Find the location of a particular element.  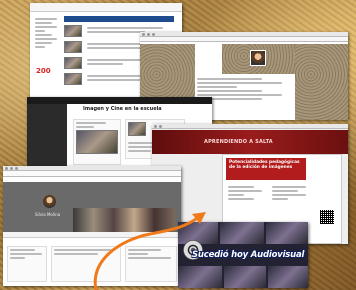

blue-header-bar is located at coordinates (119, 19).